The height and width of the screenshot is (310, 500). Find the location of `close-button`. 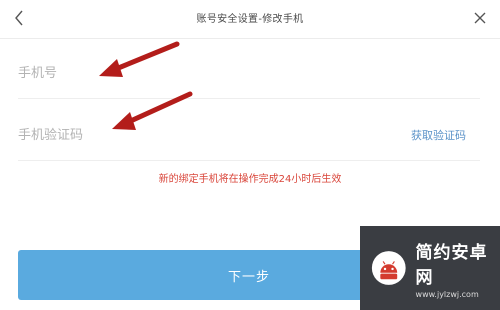

close-button is located at coordinates (480, 18).